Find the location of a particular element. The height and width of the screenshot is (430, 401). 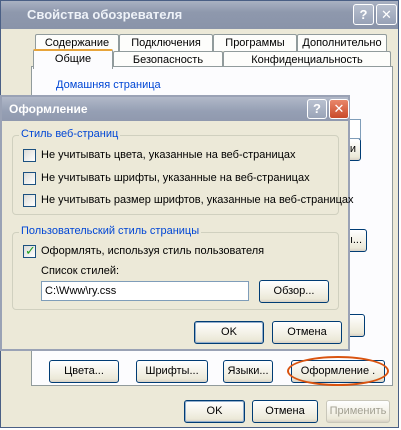

outer-cancel-button: Отмена is located at coordinates (285, 411).